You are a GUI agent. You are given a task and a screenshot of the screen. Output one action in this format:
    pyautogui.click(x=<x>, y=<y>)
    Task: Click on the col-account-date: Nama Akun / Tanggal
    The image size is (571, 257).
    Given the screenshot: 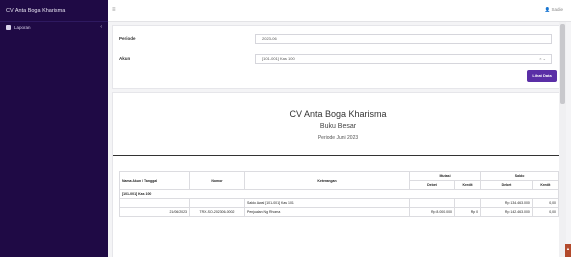 What is the action you would take?
    pyautogui.click(x=154, y=180)
    